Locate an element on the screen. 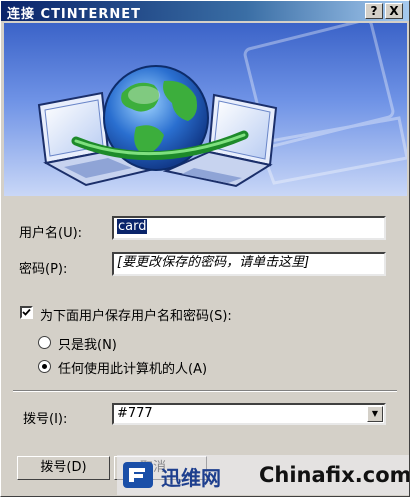 The height and width of the screenshot is (497, 410). dial-button-label: 拨号(D) is located at coordinates (63, 467).